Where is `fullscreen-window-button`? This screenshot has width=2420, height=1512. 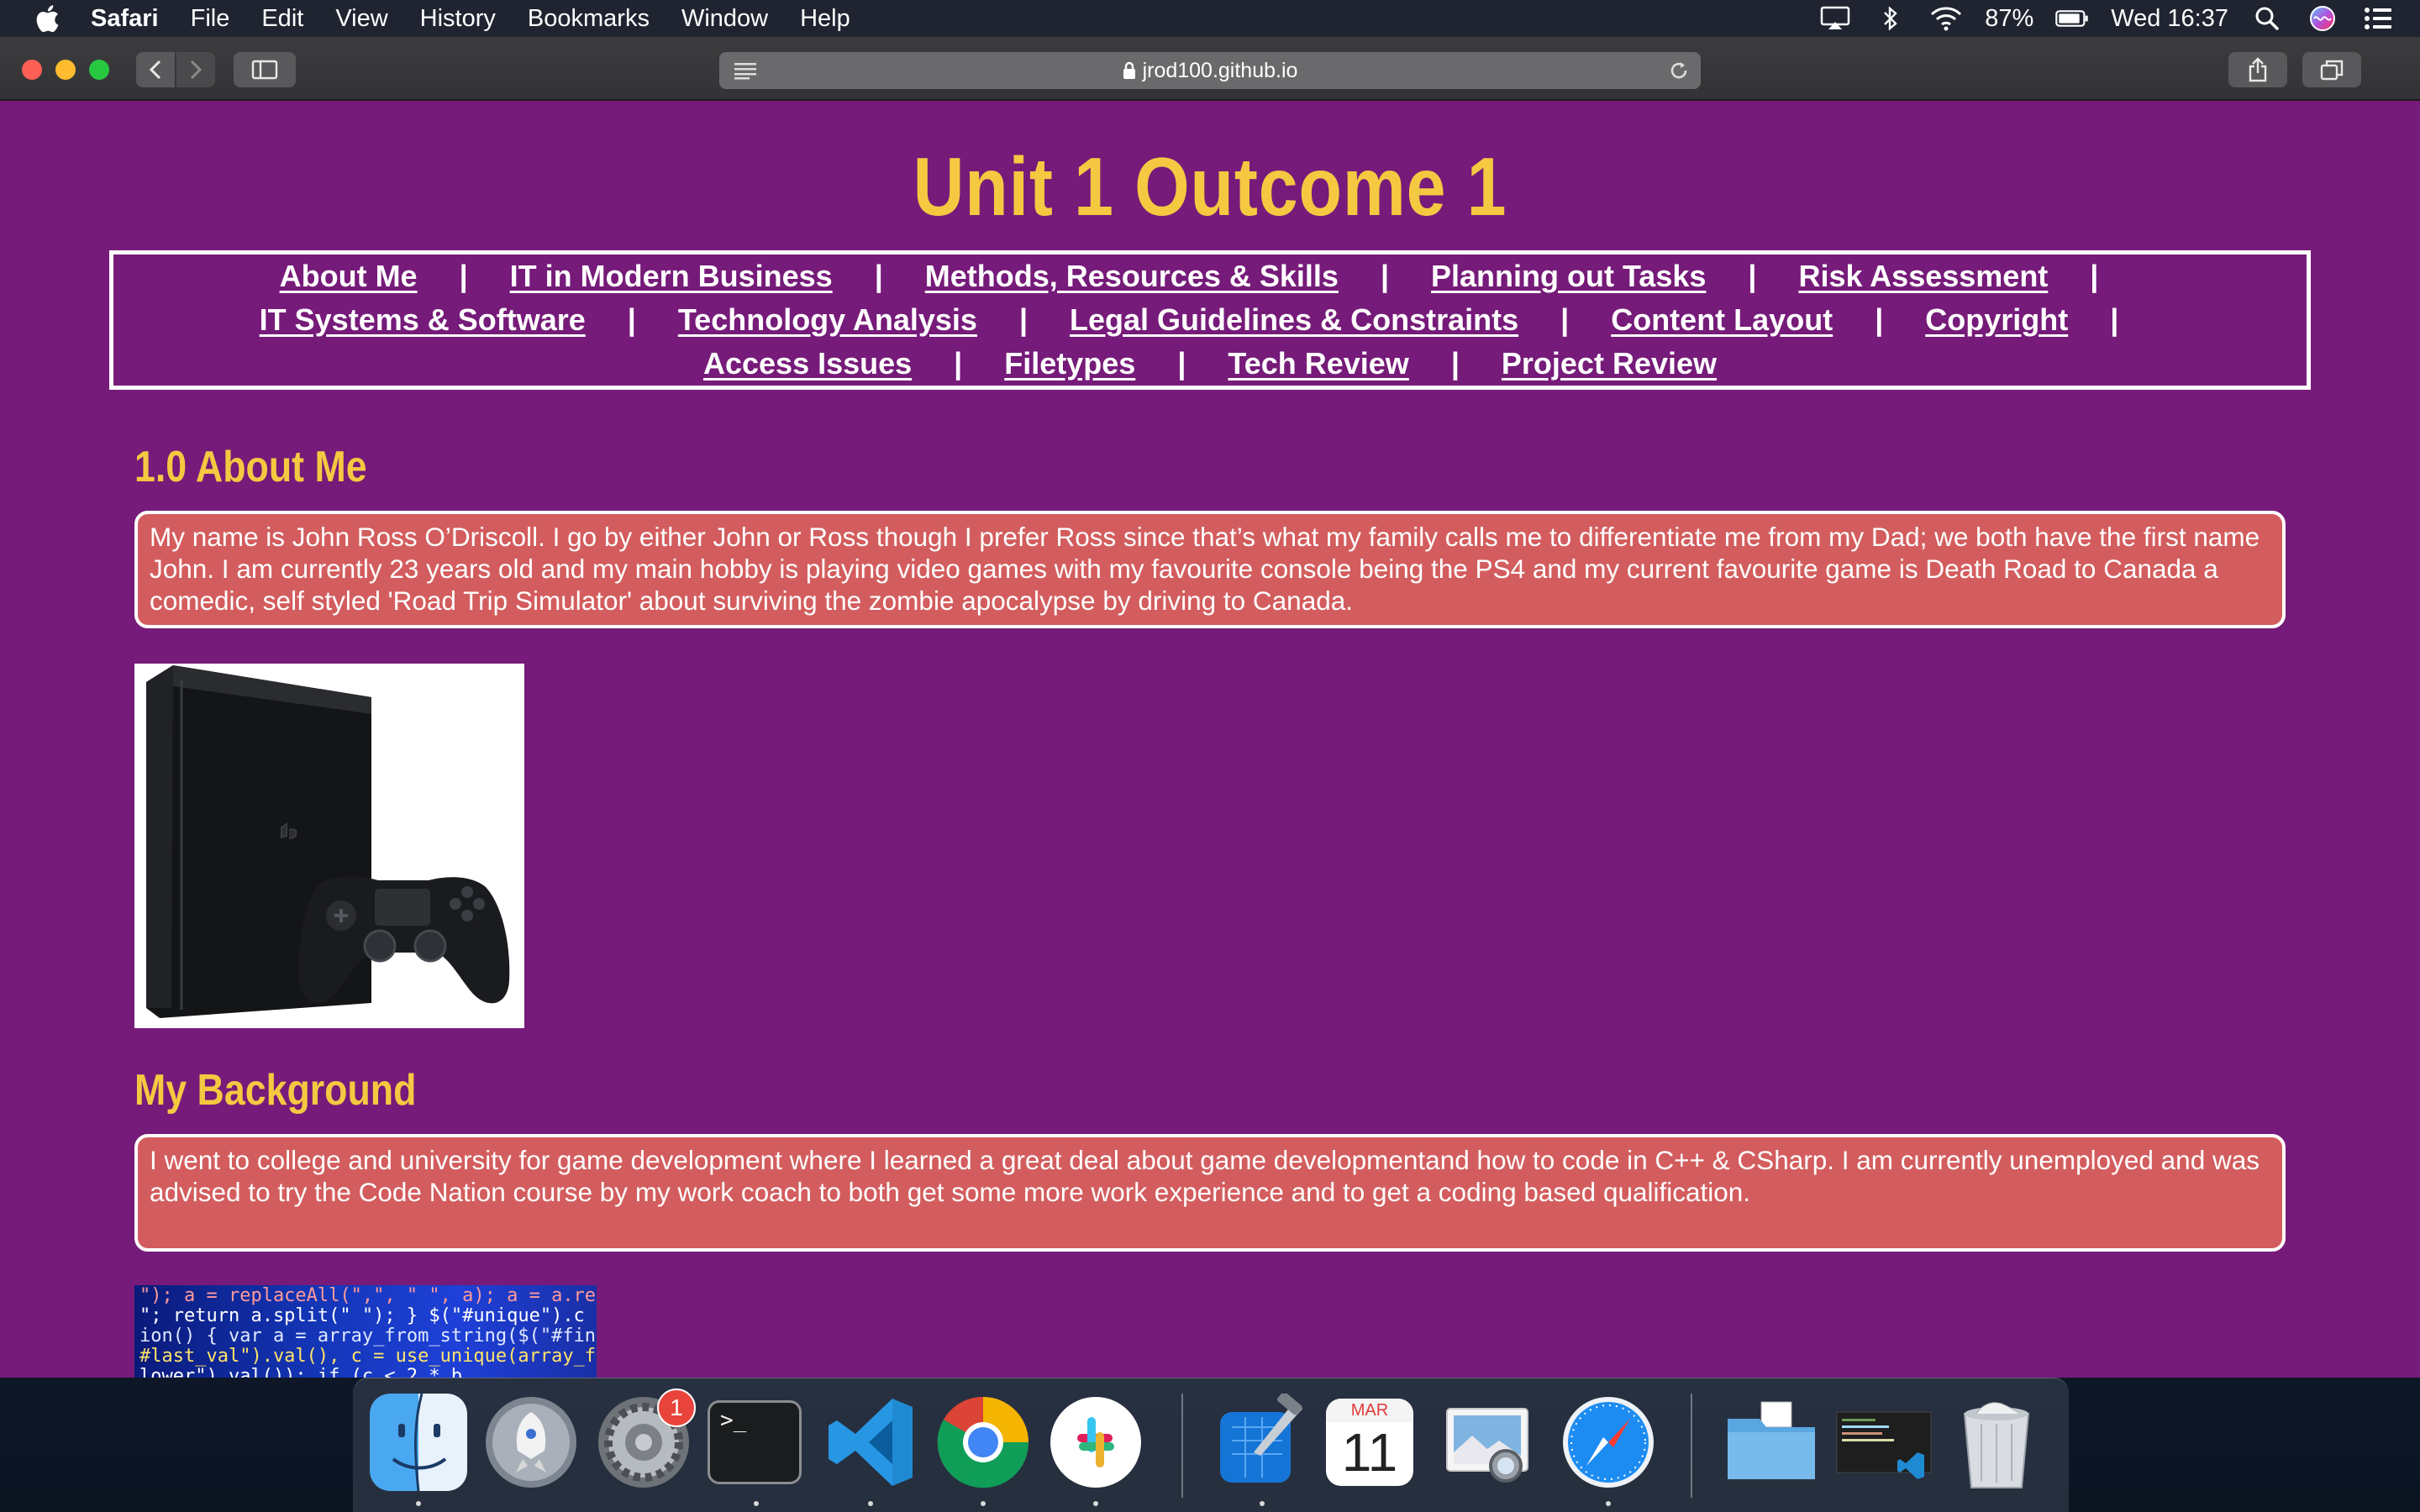 fullscreen-window-button is located at coordinates (99, 70).